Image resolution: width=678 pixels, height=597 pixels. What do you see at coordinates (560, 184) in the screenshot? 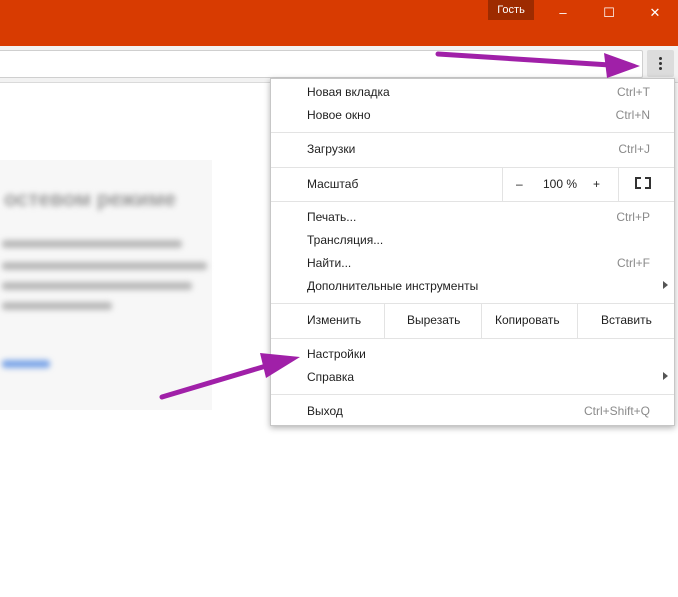
I see `zoom-level-value: 100 %` at bounding box center [560, 184].